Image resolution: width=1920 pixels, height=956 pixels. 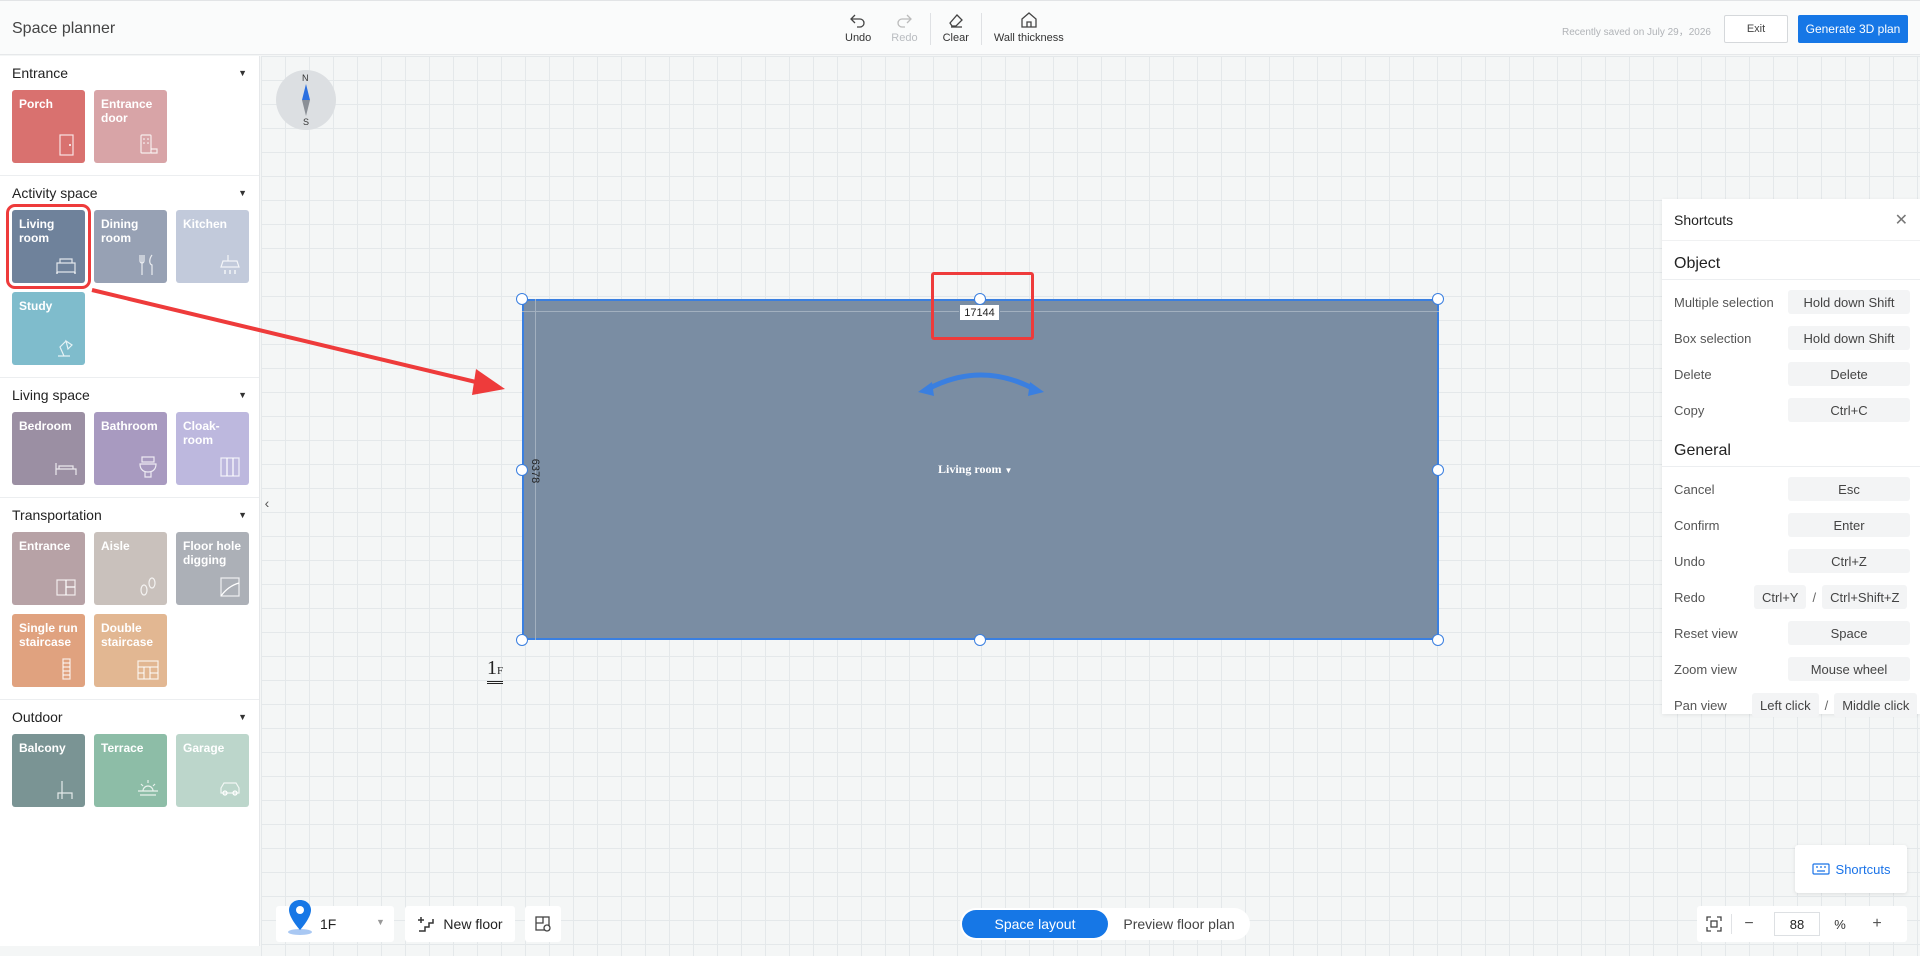 I want to click on fit-view-button, so click(x=1714, y=924).